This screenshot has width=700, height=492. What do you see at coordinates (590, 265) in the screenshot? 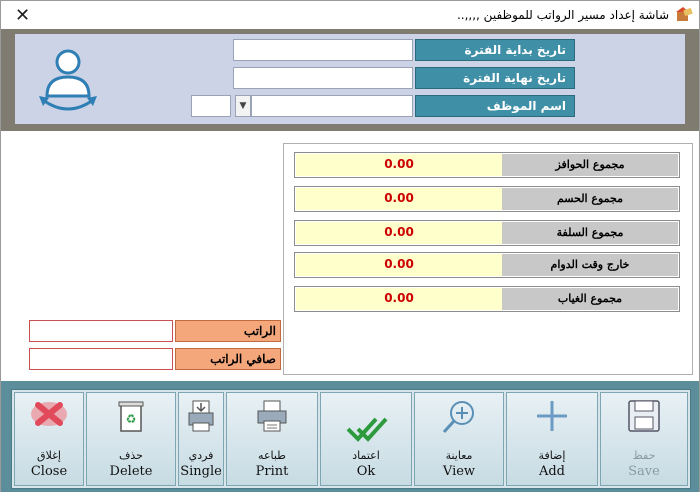
I see `total-label: خارج وقت الدوام` at bounding box center [590, 265].